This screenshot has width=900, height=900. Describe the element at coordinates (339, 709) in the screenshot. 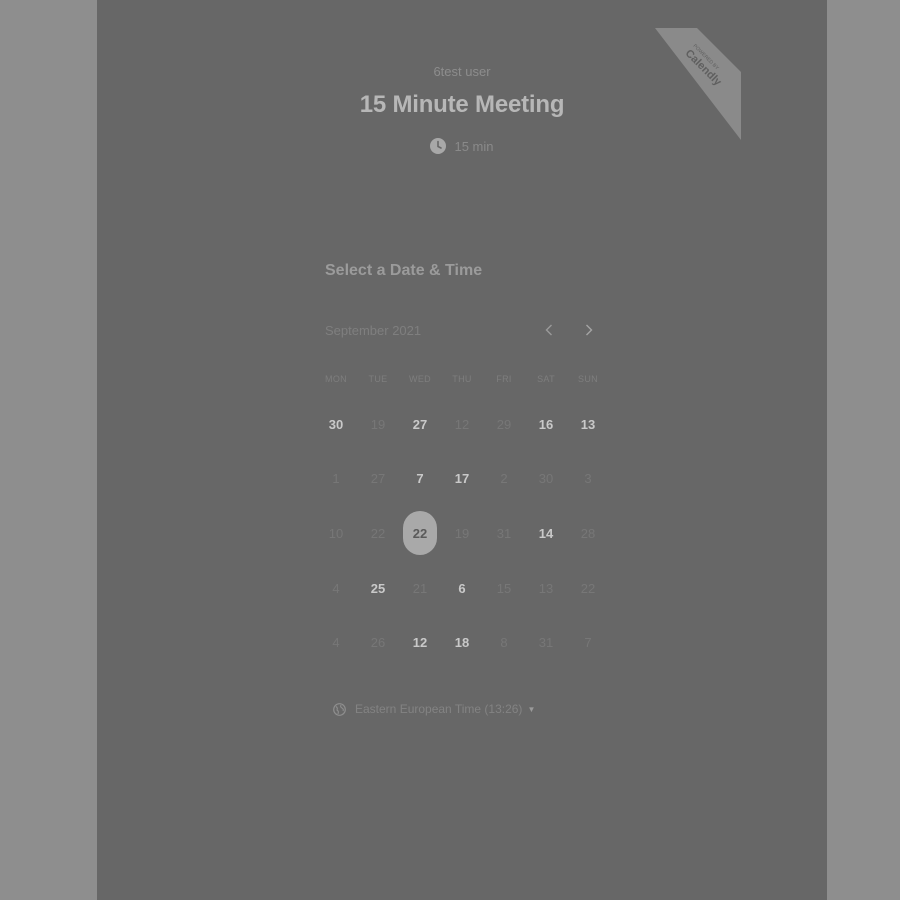

I see `globe-icon` at that location.